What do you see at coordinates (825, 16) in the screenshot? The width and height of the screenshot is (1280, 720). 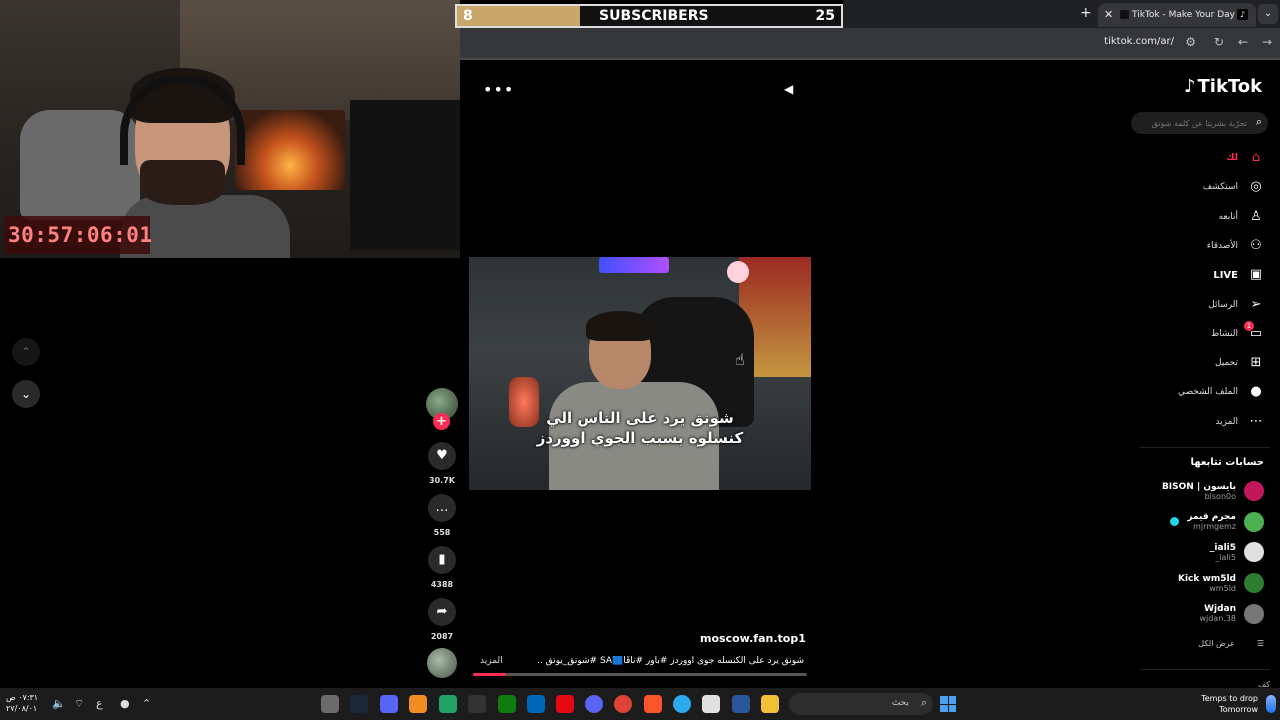 I see `subscriber-goal: 25` at bounding box center [825, 16].